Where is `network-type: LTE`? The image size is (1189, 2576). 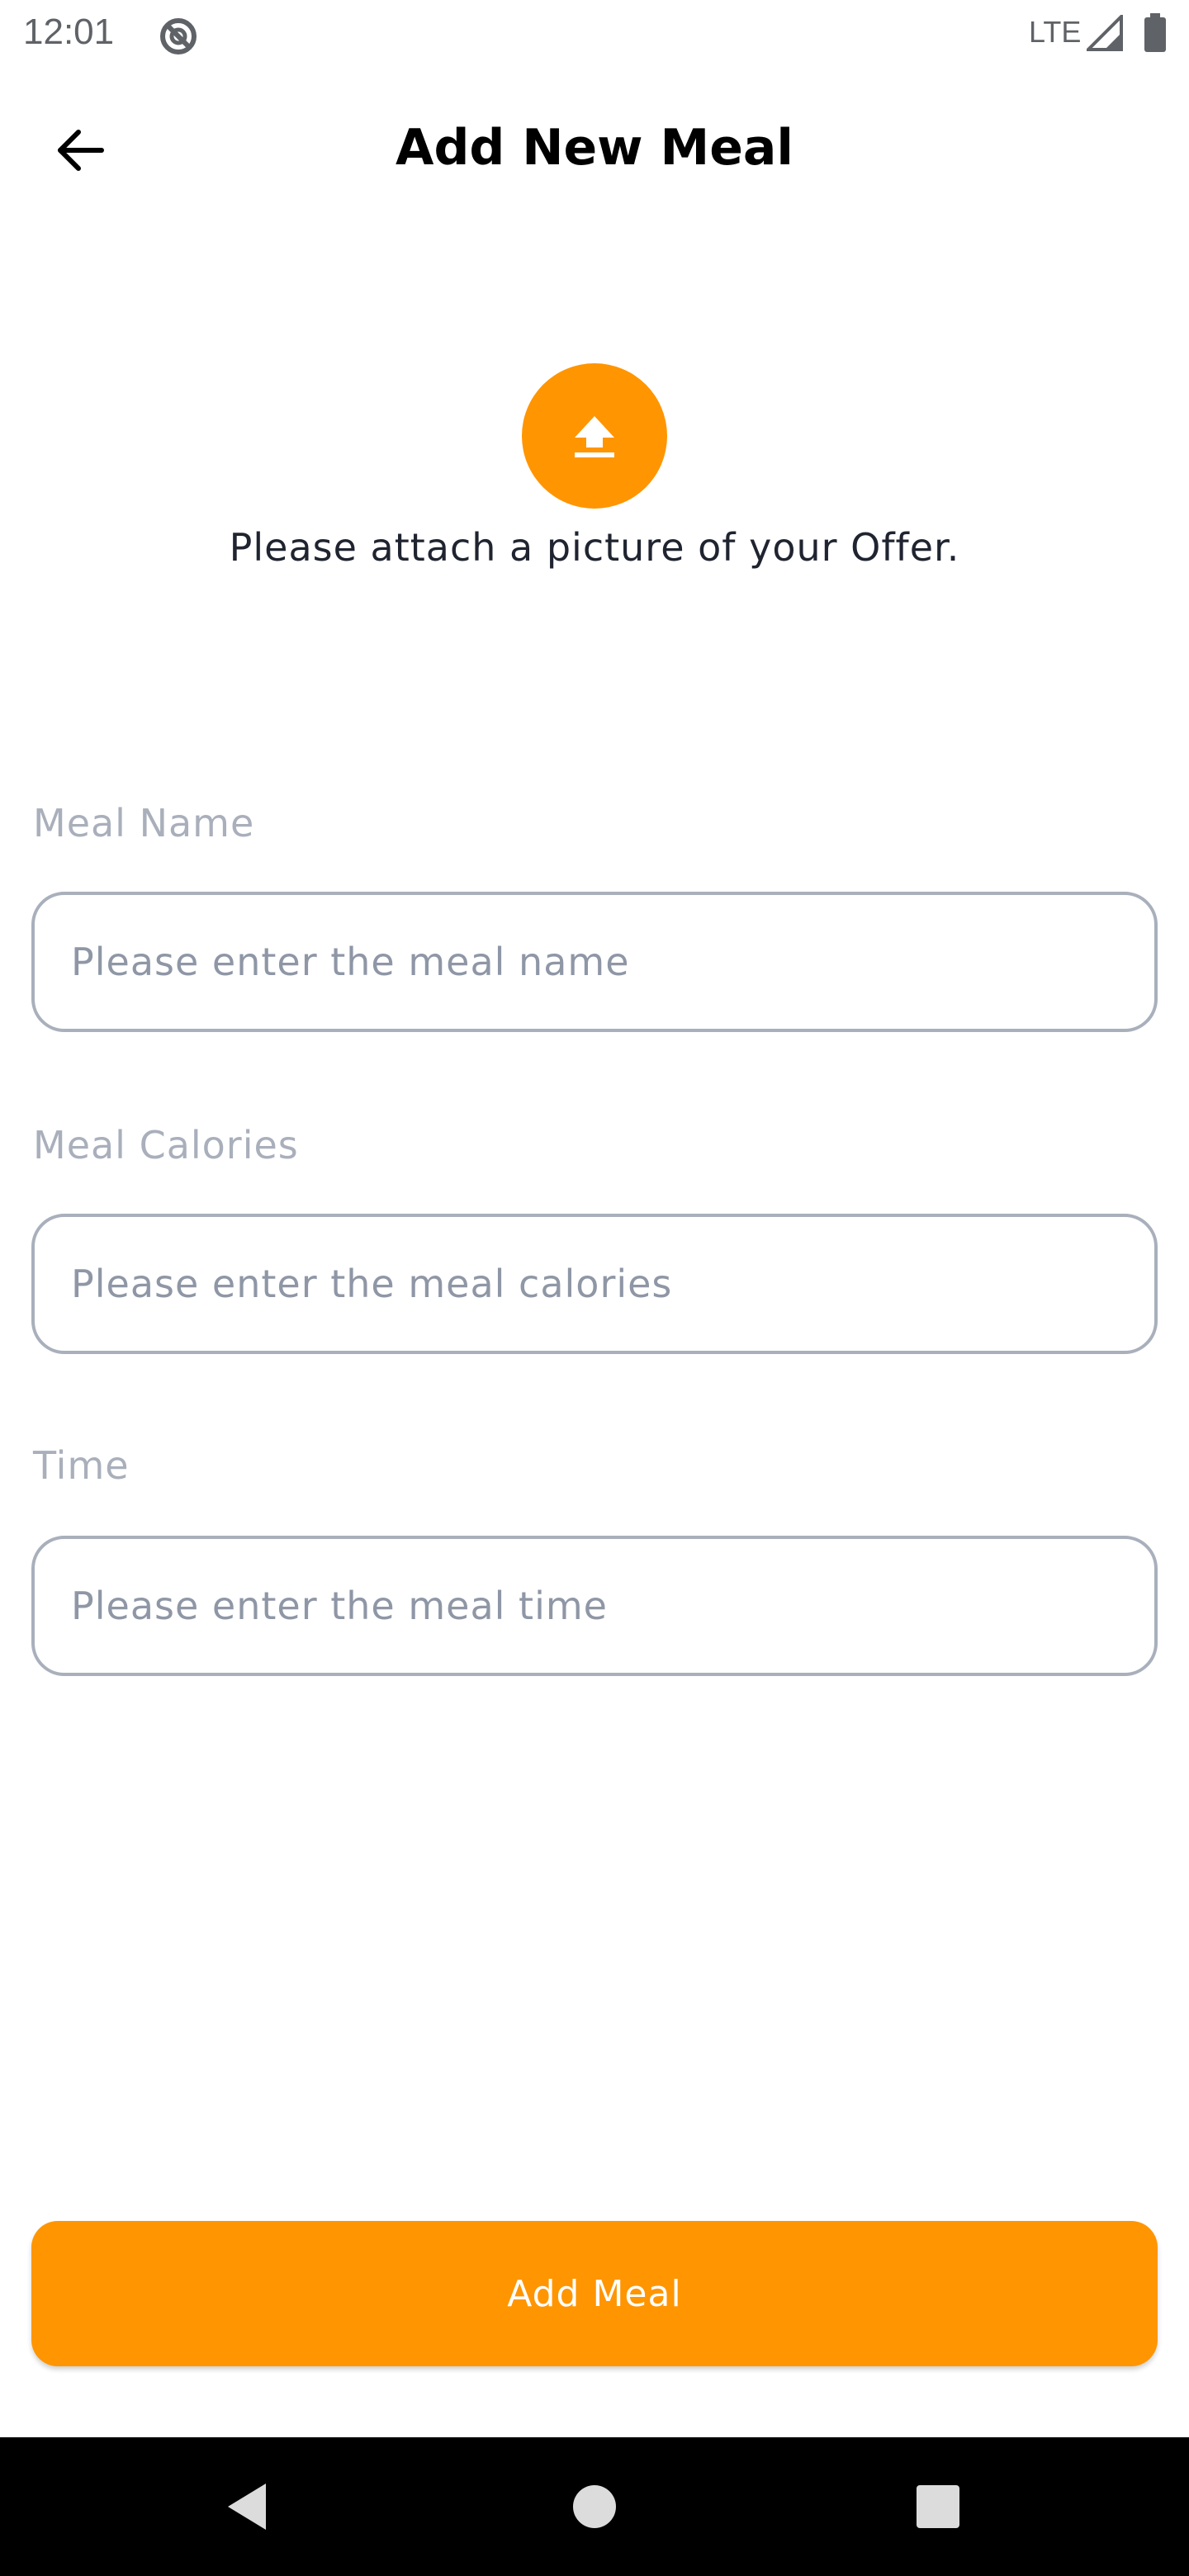
network-type: LTE is located at coordinates (1055, 32).